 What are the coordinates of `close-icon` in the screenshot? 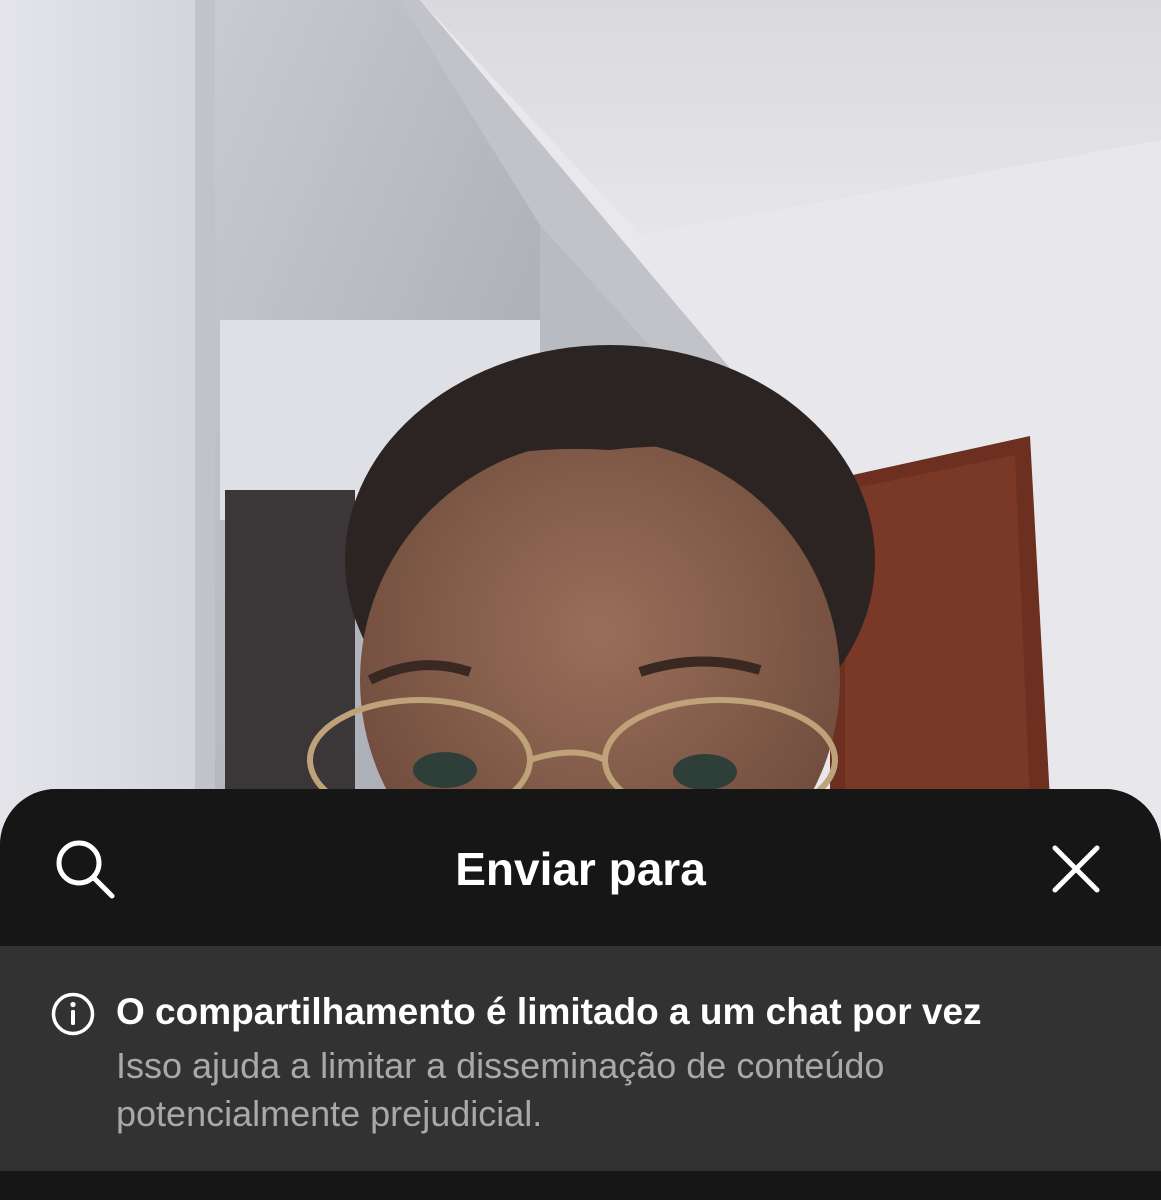 It's located at (1076, 869).